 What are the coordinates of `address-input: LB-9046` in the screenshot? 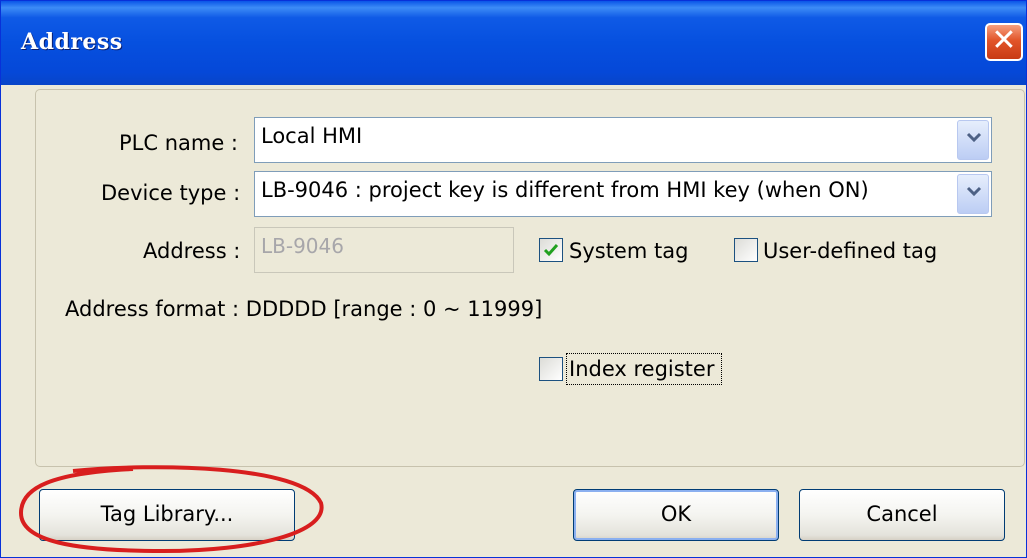 It's located at (384, 250).